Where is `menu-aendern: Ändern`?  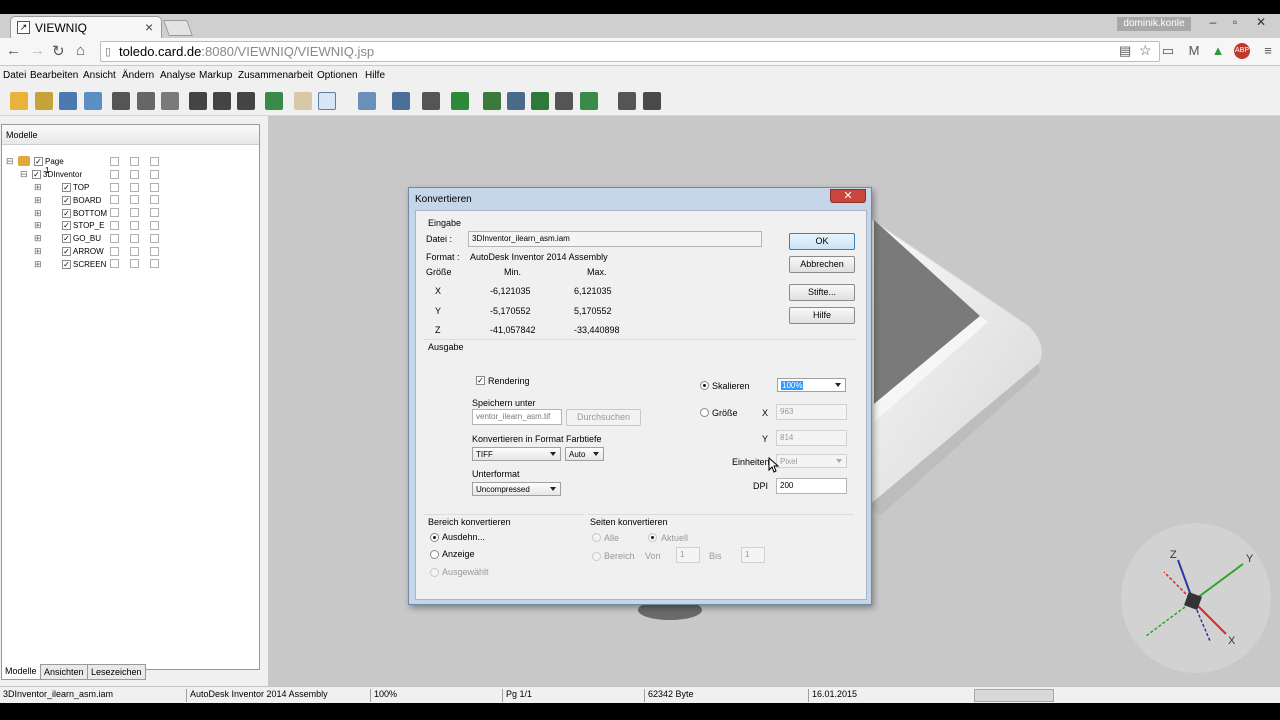 menu-aendern: Ändern is located at coordinates (138, 75).